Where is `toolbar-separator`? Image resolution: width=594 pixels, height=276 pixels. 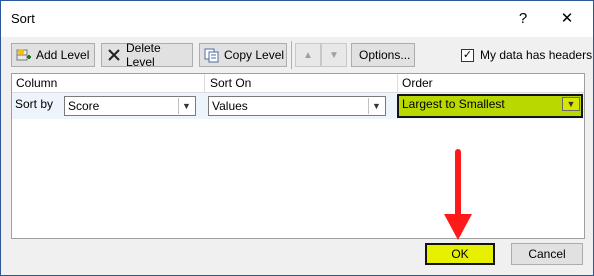
toolbar-separator is located at coordinates (291, 55).